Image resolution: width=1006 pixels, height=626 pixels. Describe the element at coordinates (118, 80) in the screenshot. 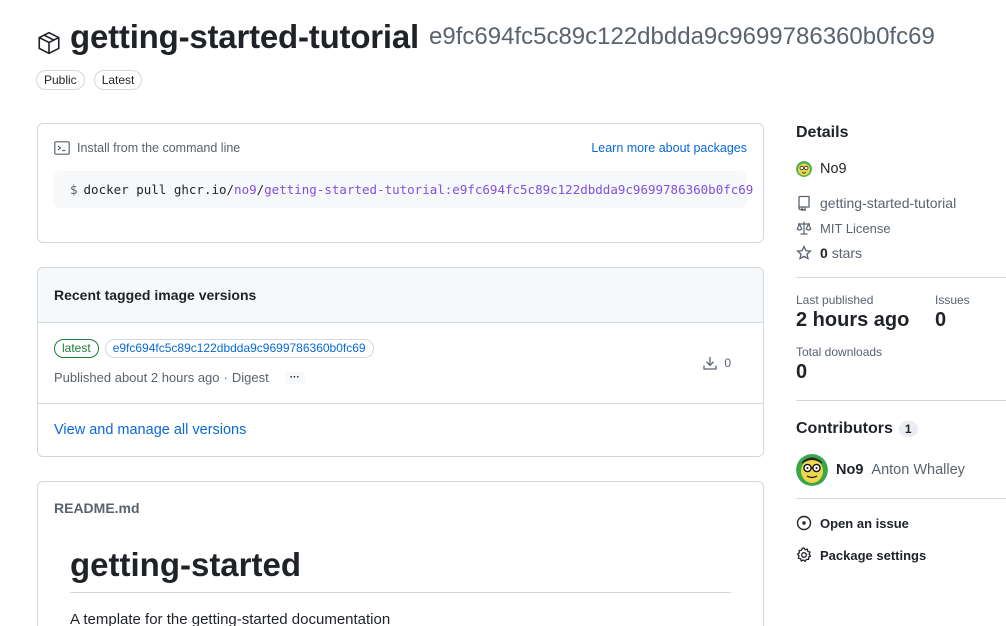

I see `latest-label: Latest` at that location.